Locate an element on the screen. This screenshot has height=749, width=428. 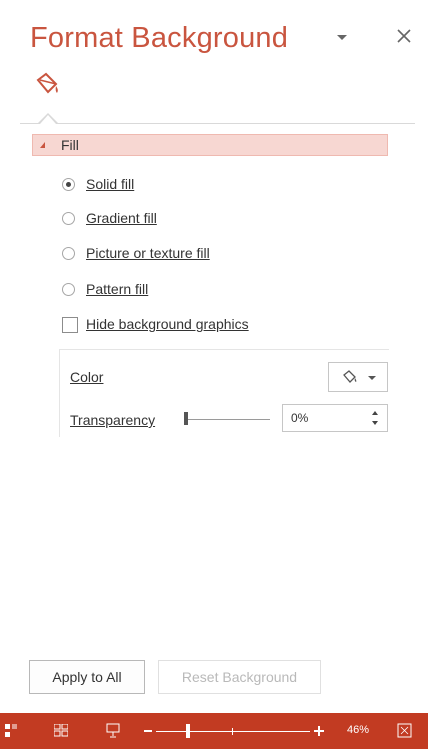
checkbox is located at coordinates (70, 325).